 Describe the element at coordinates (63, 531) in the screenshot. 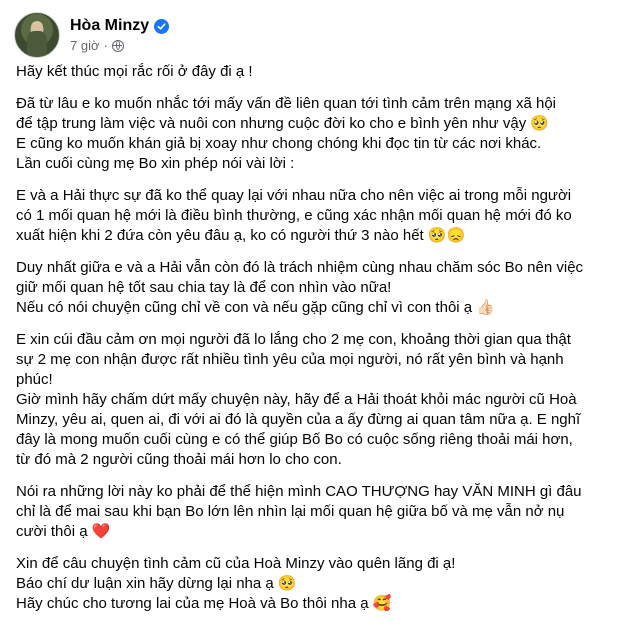

I see `text-line: cười thôi ạ ❤️` at that location.